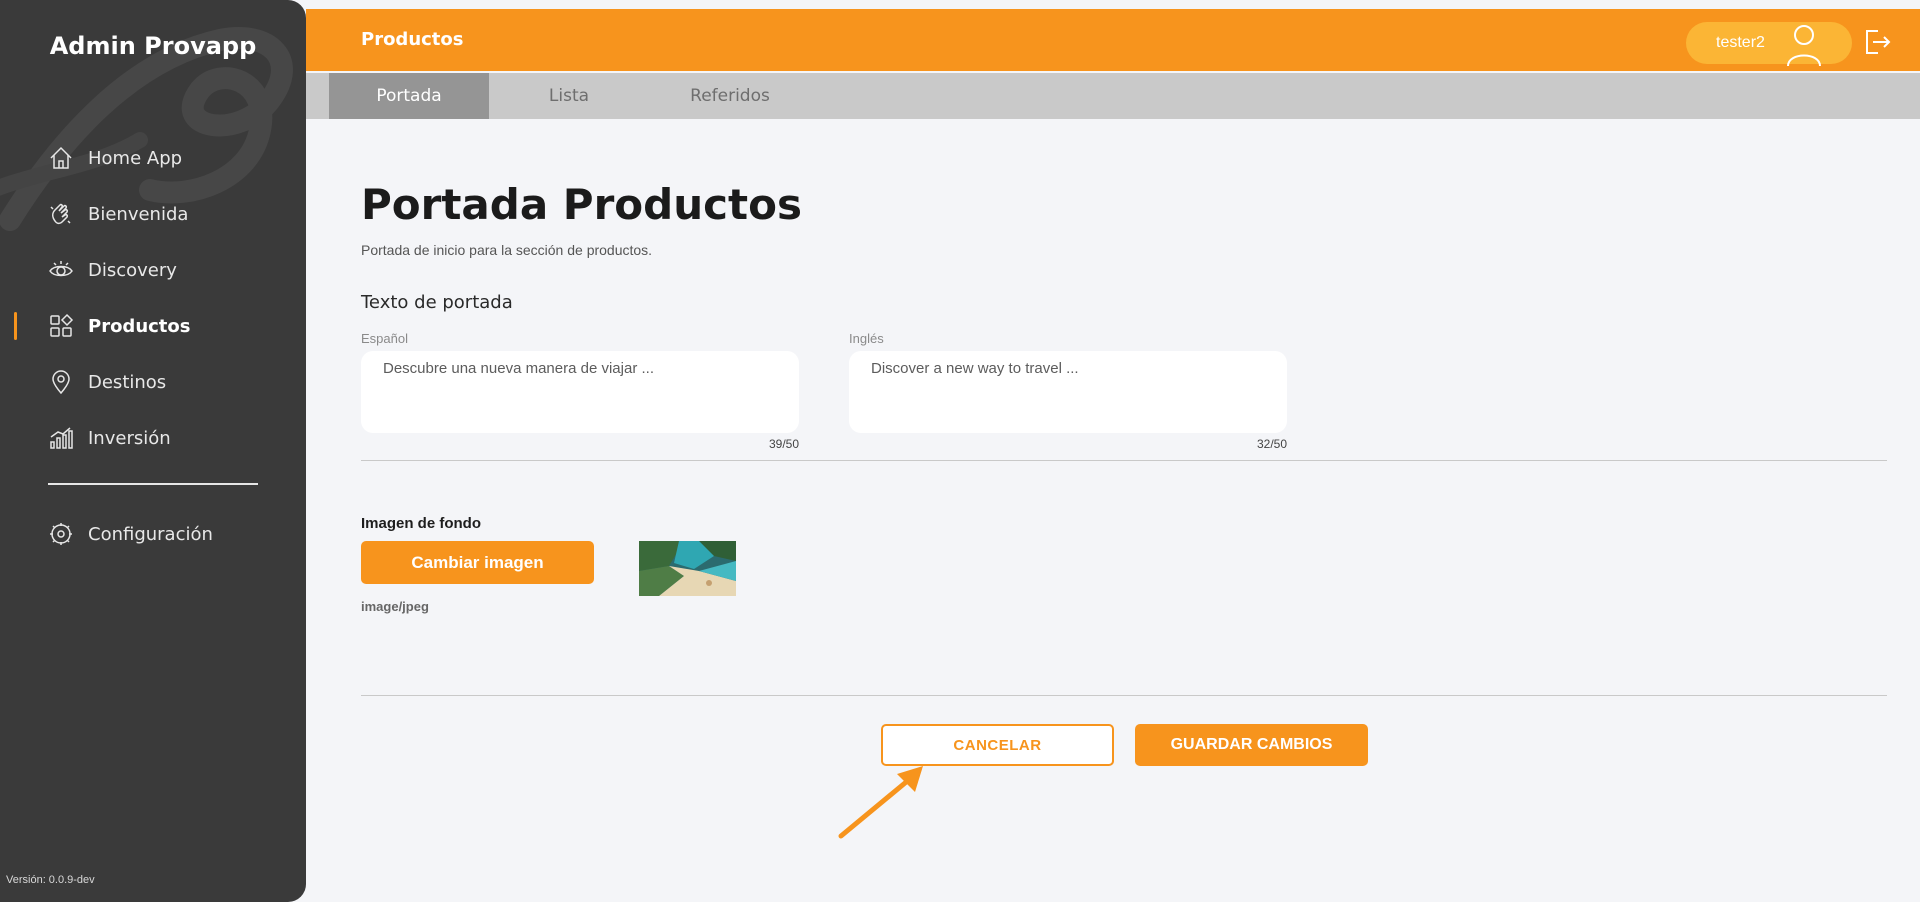 The image size is (1920, 902). Describe the element at coordinates (61, 158) in the screenshot. I see `home-icon` at that location.